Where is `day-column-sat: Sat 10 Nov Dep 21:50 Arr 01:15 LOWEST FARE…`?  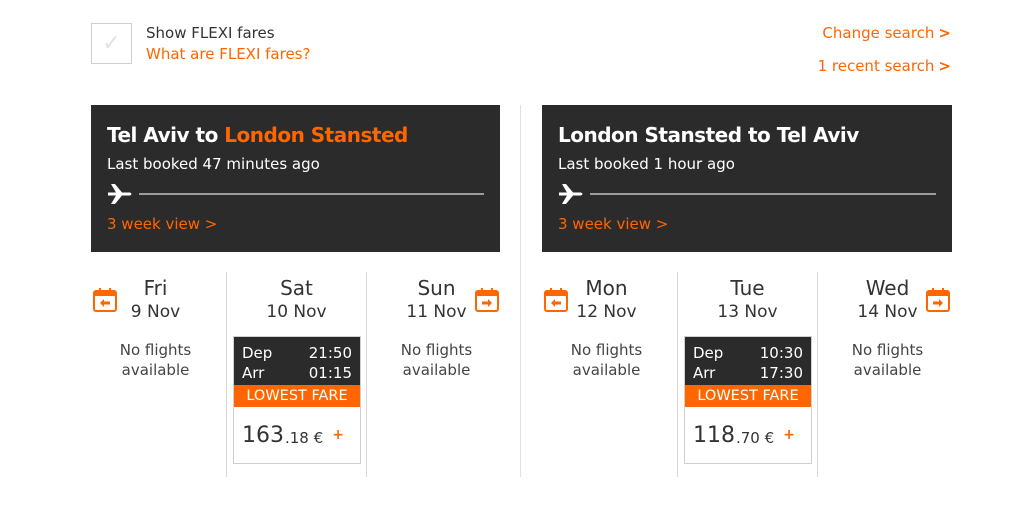 day-column-sat: Sat 10 Nov Dep 21:50 Arr 01:15 LOWEST FARE… is located at coordinates (296, 374).